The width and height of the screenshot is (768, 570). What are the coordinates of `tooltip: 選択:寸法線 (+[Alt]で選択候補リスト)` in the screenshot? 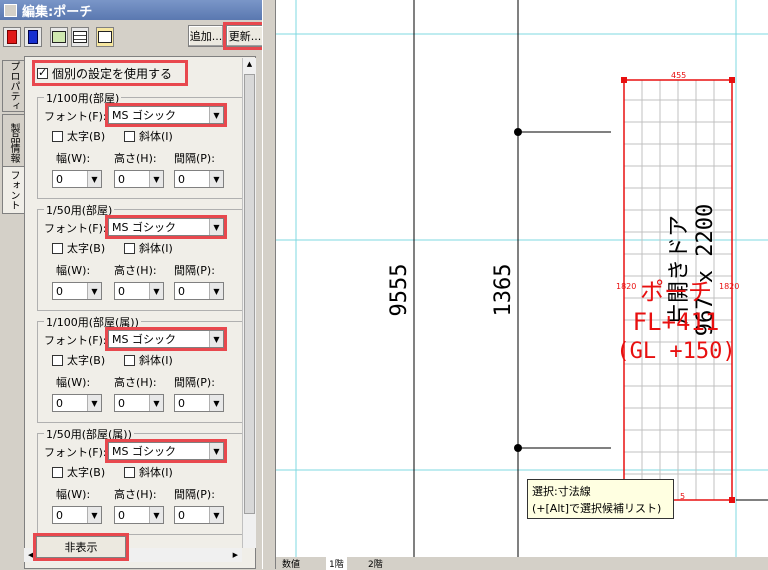 It's located at (600, 499).